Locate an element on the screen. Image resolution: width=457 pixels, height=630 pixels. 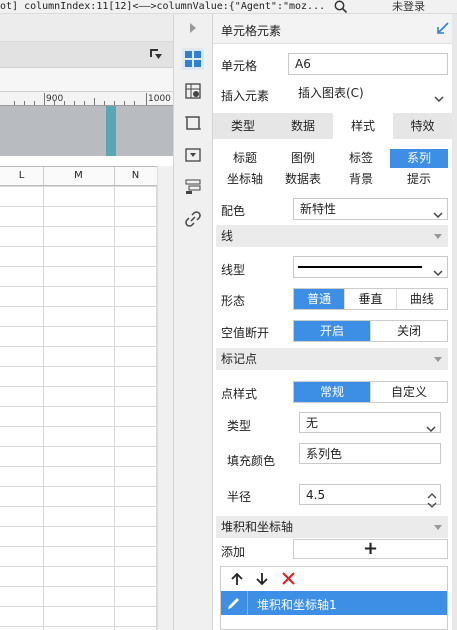
column-header-m: M is located at coordinates (79, 176).